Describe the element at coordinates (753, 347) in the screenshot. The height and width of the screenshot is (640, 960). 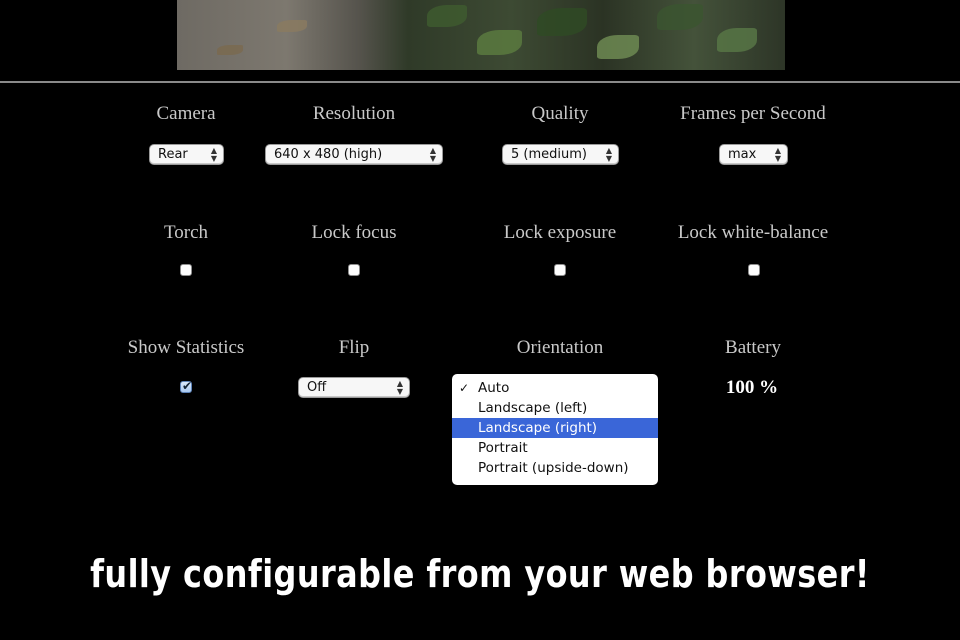
I see `battery-label: Battery` at that location.